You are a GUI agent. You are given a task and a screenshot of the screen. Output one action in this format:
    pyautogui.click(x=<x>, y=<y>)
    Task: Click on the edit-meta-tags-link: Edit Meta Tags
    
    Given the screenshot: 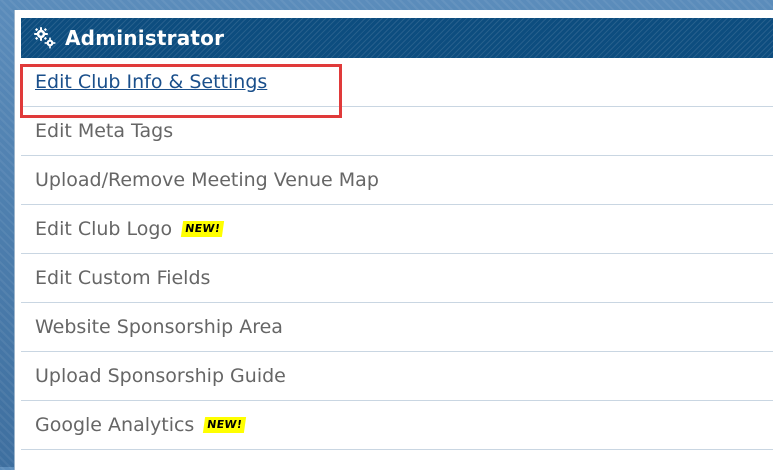 What is the action you would take?
    pyautogui.click(x=104, y=131)
    